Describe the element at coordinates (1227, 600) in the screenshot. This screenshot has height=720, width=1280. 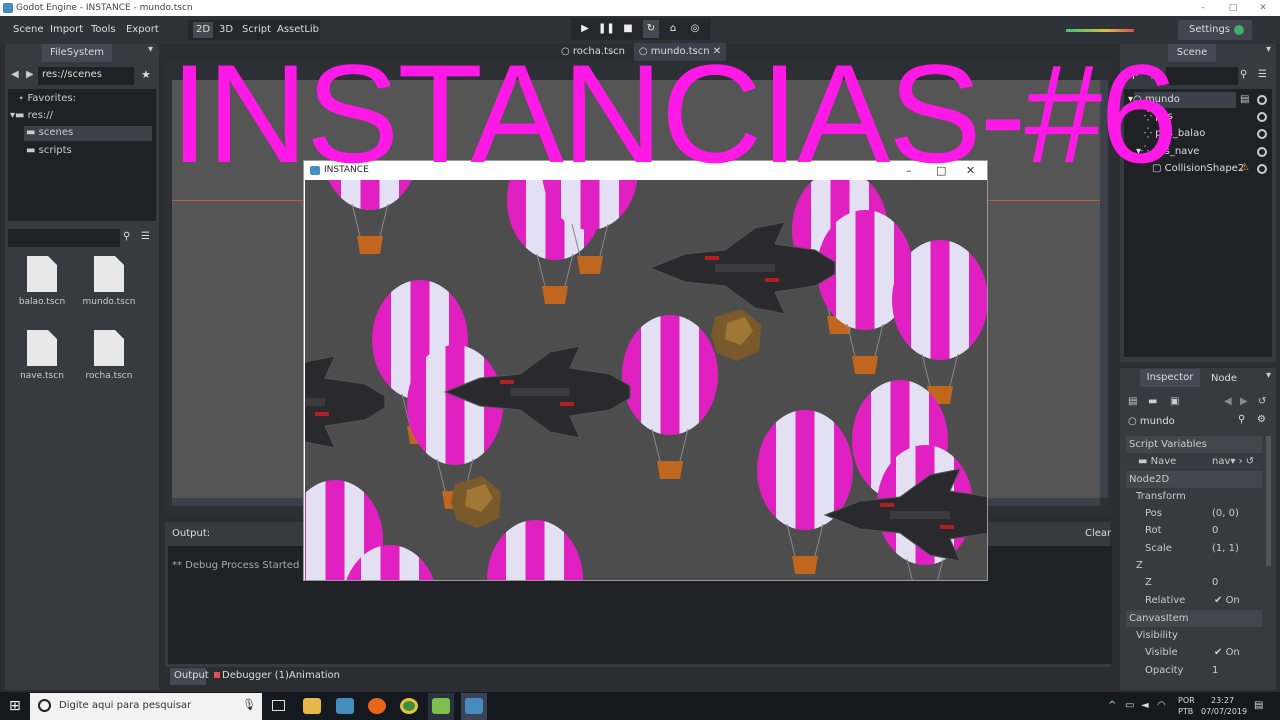
I see `prop-relative-checkbox: ✔ On` at that location.